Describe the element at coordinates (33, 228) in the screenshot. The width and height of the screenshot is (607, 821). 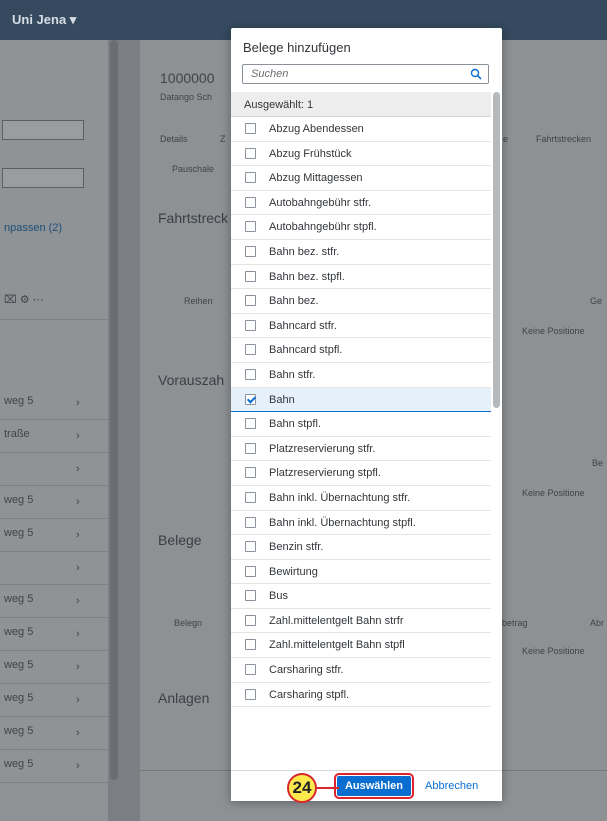
I see `adapt-filter-link: npassen (2)` at that location.